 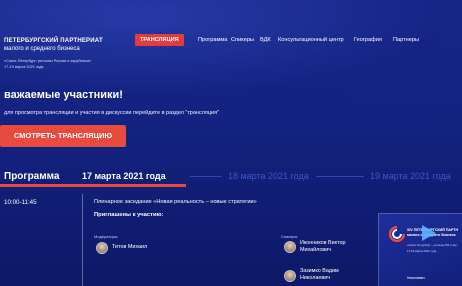 What do you see at coordinates (432, 245) in the screenshot?
I see `video-caption: «Санкт-Петербург – регионы РФ и зар` at bounding box center [432, 245].